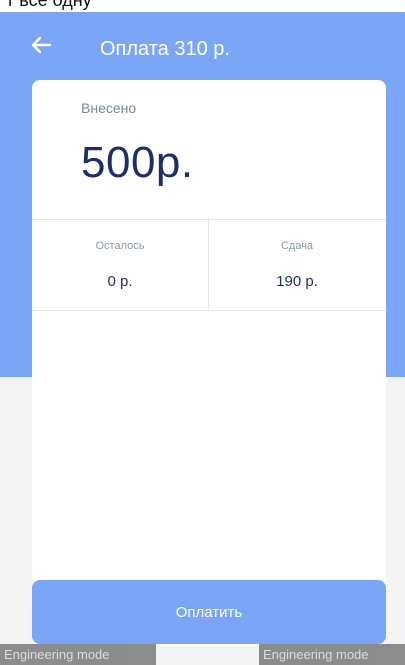 This screenshot has width=405, height=665. I want to click on pay-button: Оплатить, so click(209, 612).